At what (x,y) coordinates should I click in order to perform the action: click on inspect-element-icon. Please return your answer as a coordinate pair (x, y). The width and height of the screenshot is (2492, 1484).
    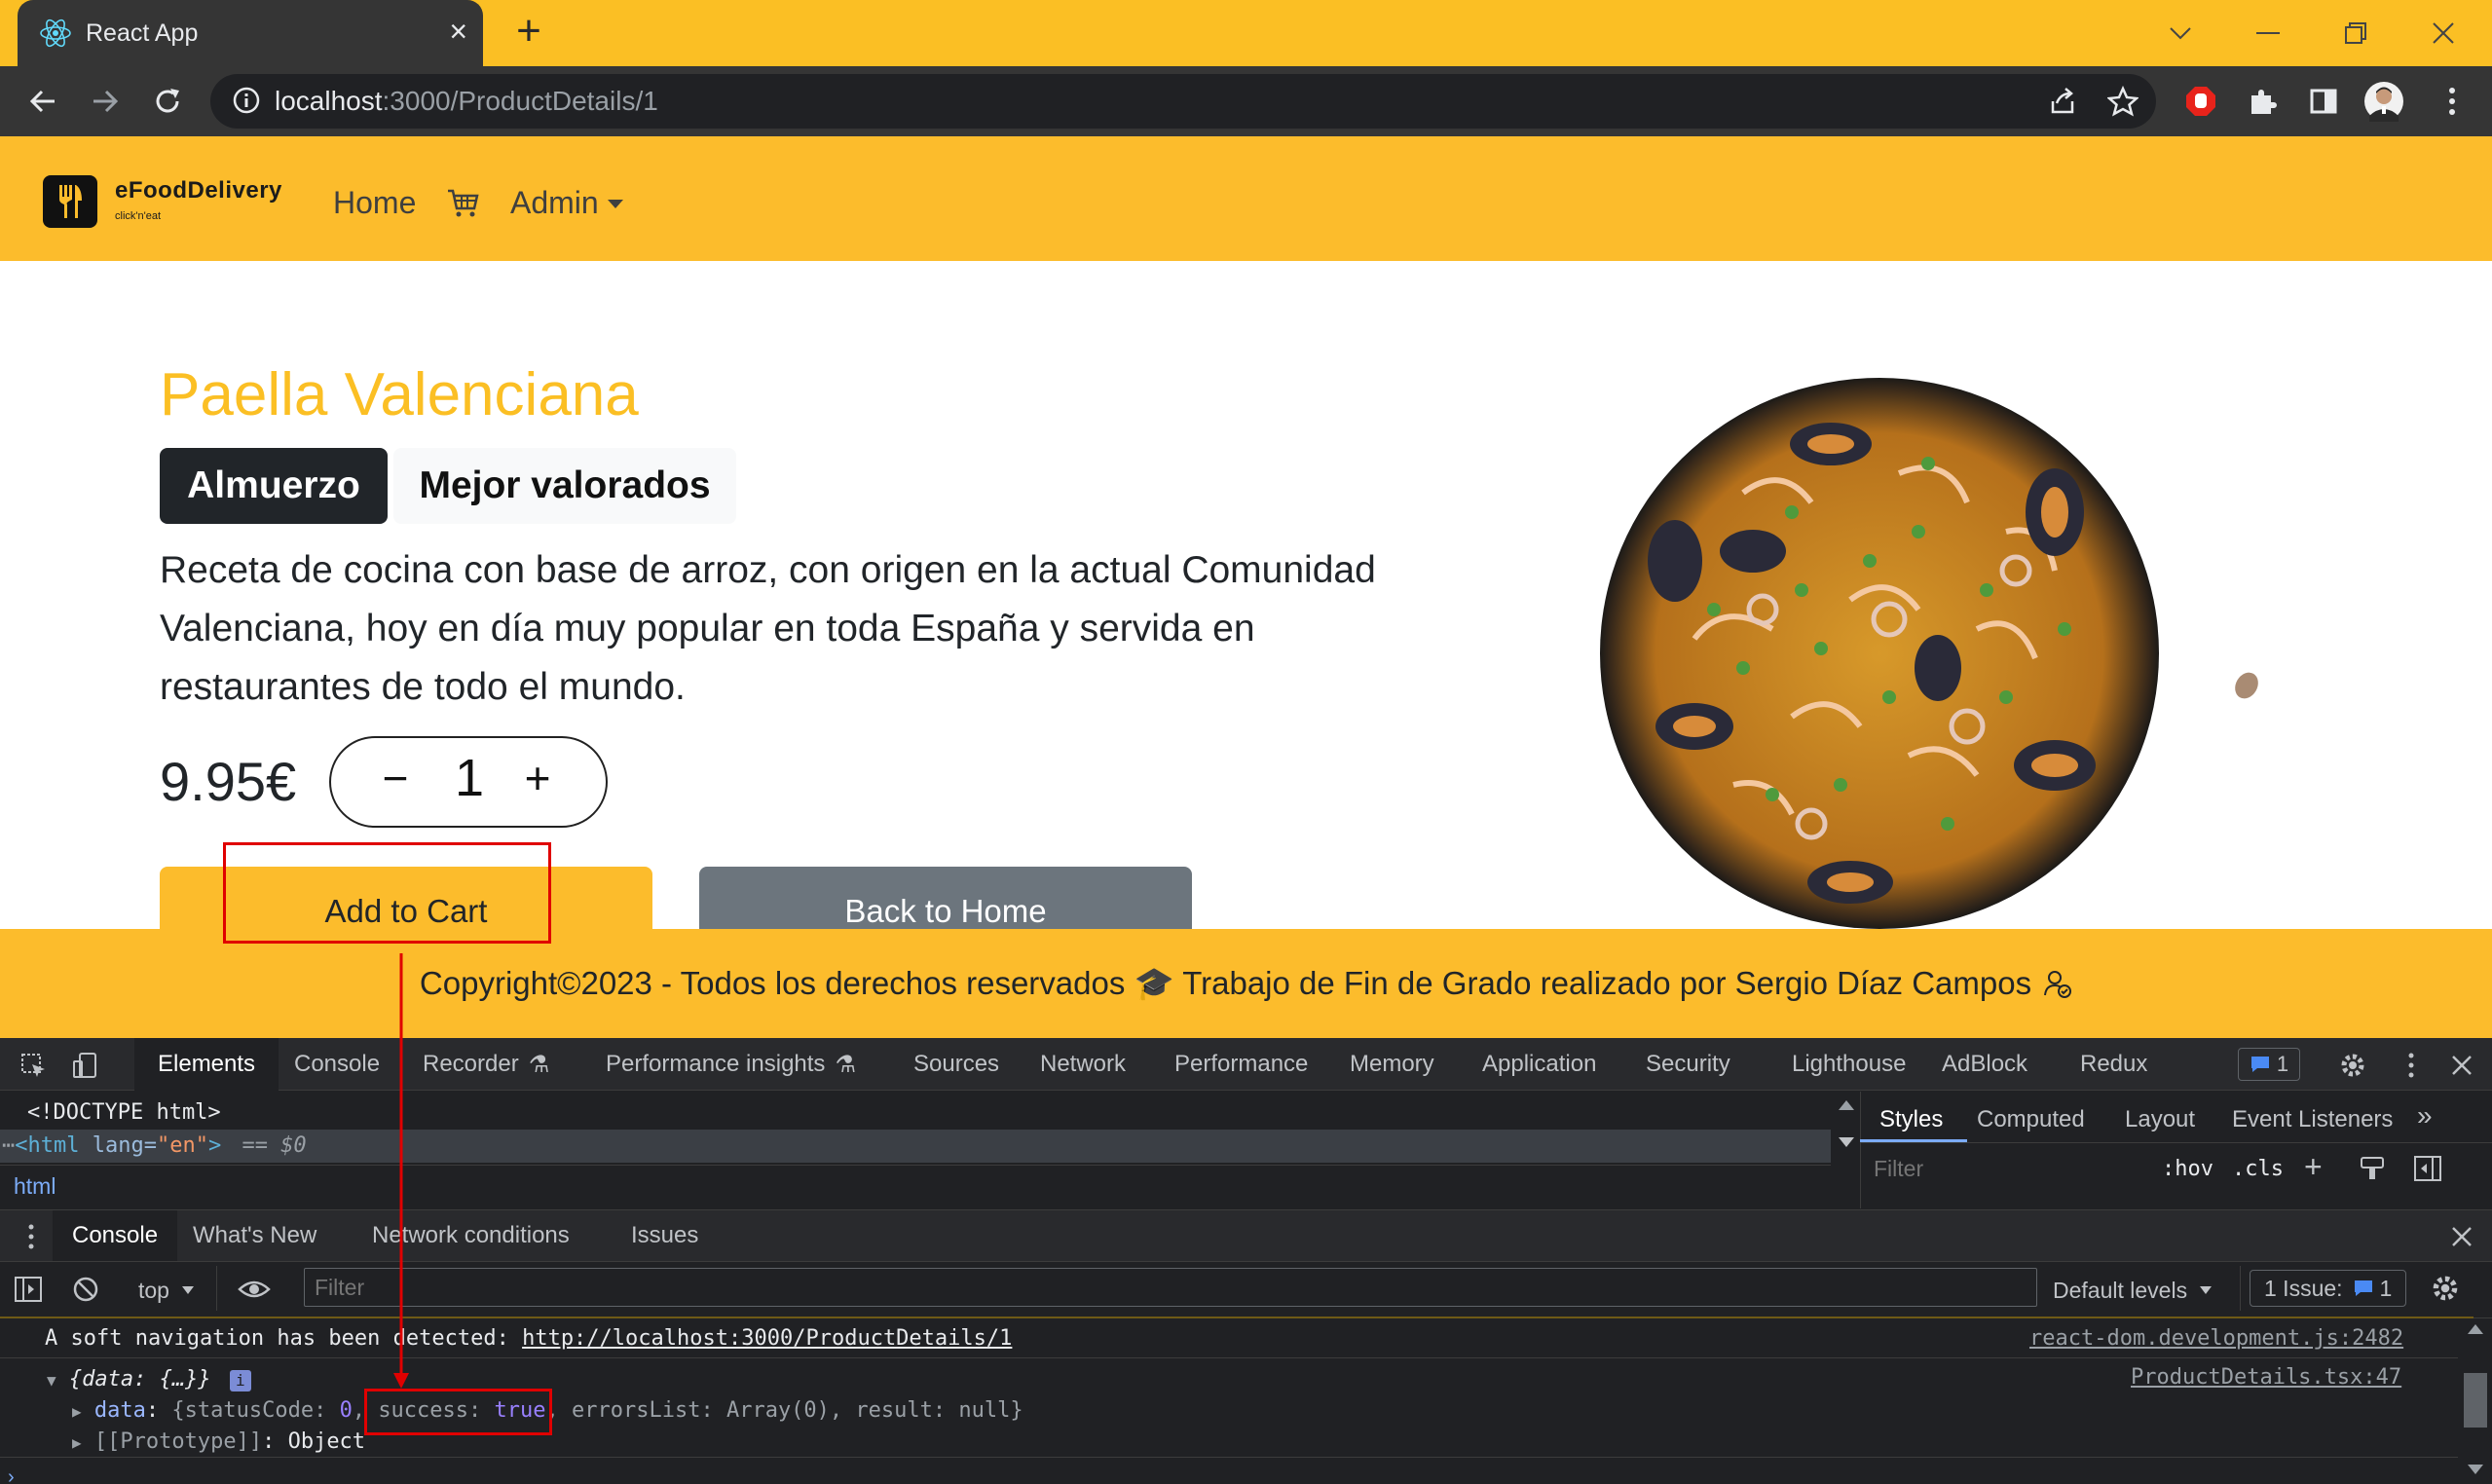
    Looking at the image, I should click on (33, 1065).